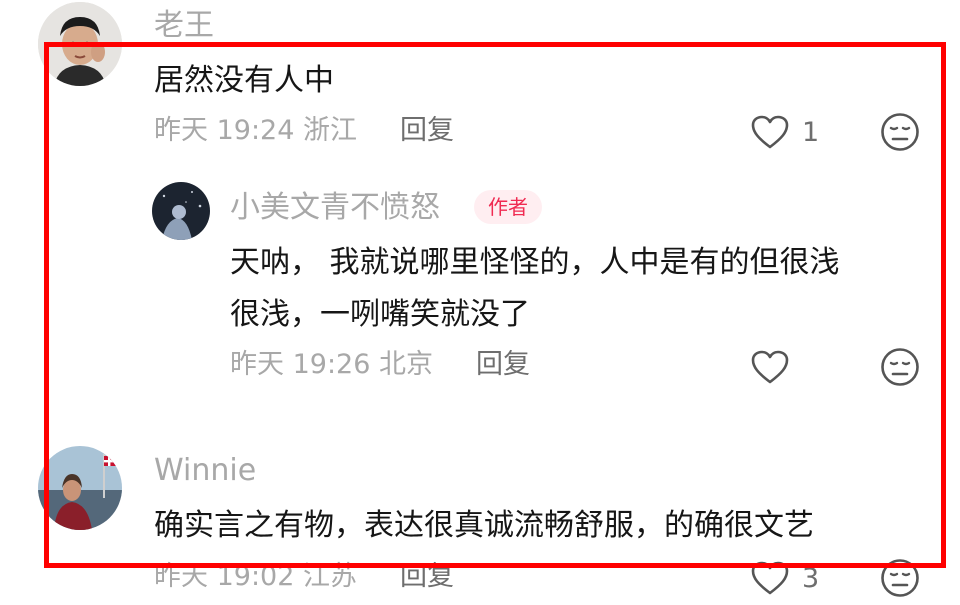 The height and width of the screenshot is (605, 960). I want to click on reply-time-xiaomei: 昨天 19:26 北京, so click(331, 365).